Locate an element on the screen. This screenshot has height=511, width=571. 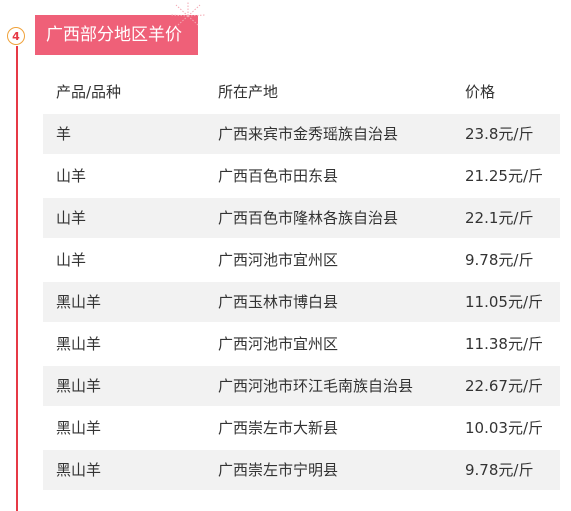
price-cell: 21.25元/斤 is located at coordinates (504, 176).